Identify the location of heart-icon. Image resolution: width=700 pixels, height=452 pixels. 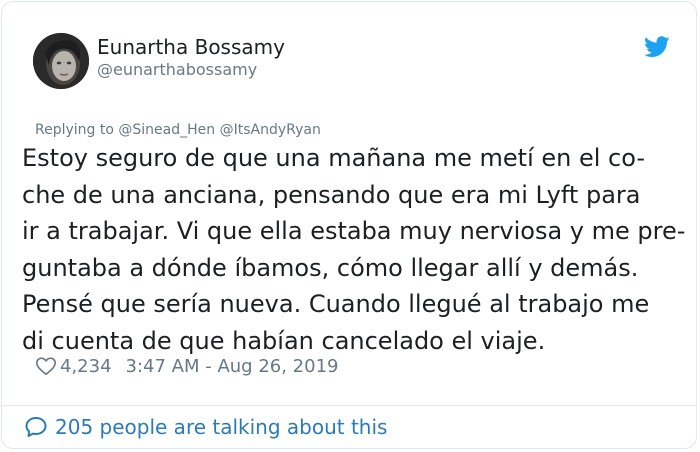
(46, 366).